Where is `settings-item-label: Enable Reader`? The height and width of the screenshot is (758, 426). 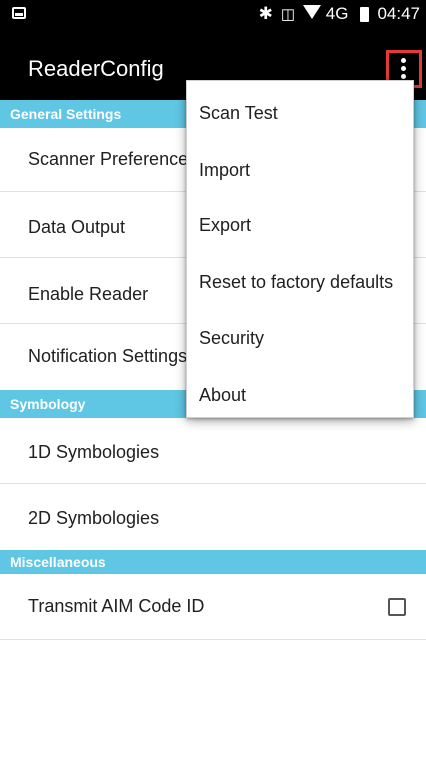 settings-item-label: Enable Reader is located at coordinates (88, 294).